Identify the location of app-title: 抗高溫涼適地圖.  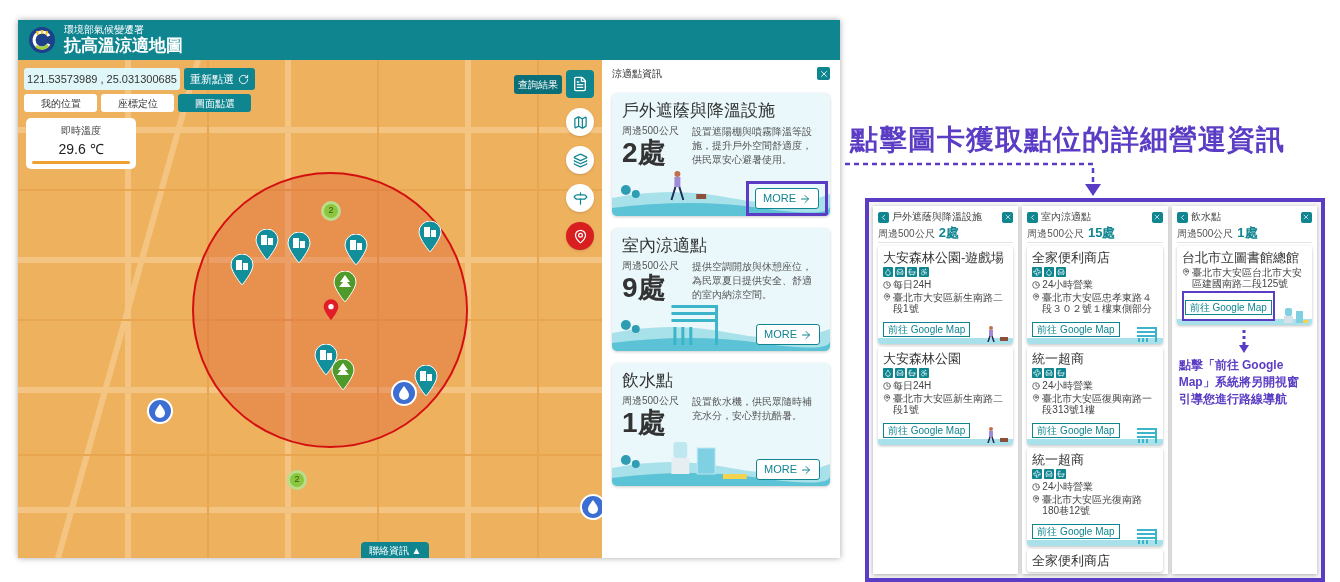
(123, 46).